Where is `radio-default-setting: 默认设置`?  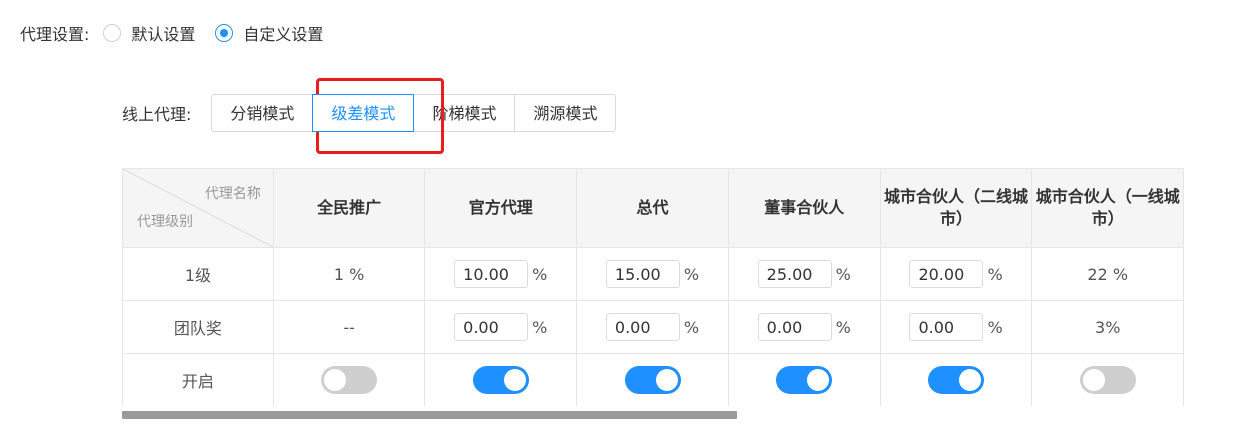 radio-default-setting: 默认设置 is located at coordinates (149, 33).